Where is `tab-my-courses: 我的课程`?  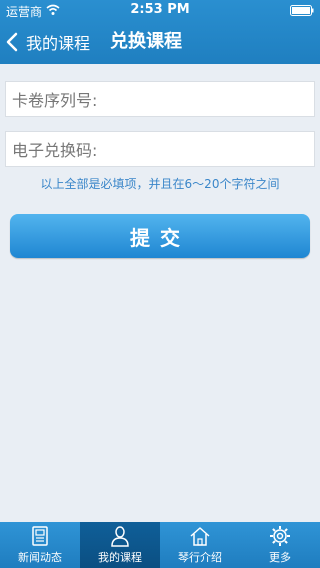
tab-my-courses: 我的课程 is located at coordinates (120, 545).